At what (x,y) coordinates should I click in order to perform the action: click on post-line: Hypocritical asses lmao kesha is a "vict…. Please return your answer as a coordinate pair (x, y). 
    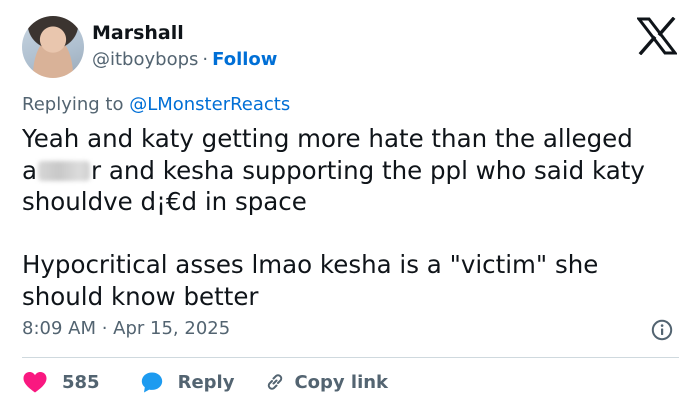
    Looking at the image, I should click on (310, 264).